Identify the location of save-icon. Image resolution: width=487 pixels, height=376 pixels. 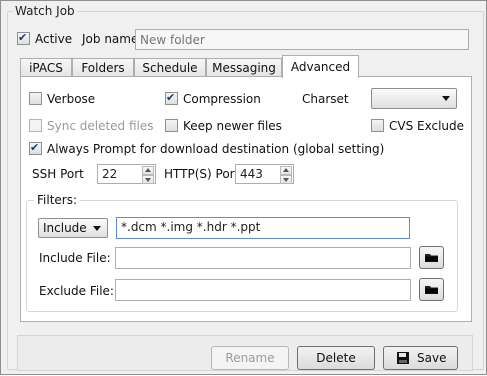
(403, 358).